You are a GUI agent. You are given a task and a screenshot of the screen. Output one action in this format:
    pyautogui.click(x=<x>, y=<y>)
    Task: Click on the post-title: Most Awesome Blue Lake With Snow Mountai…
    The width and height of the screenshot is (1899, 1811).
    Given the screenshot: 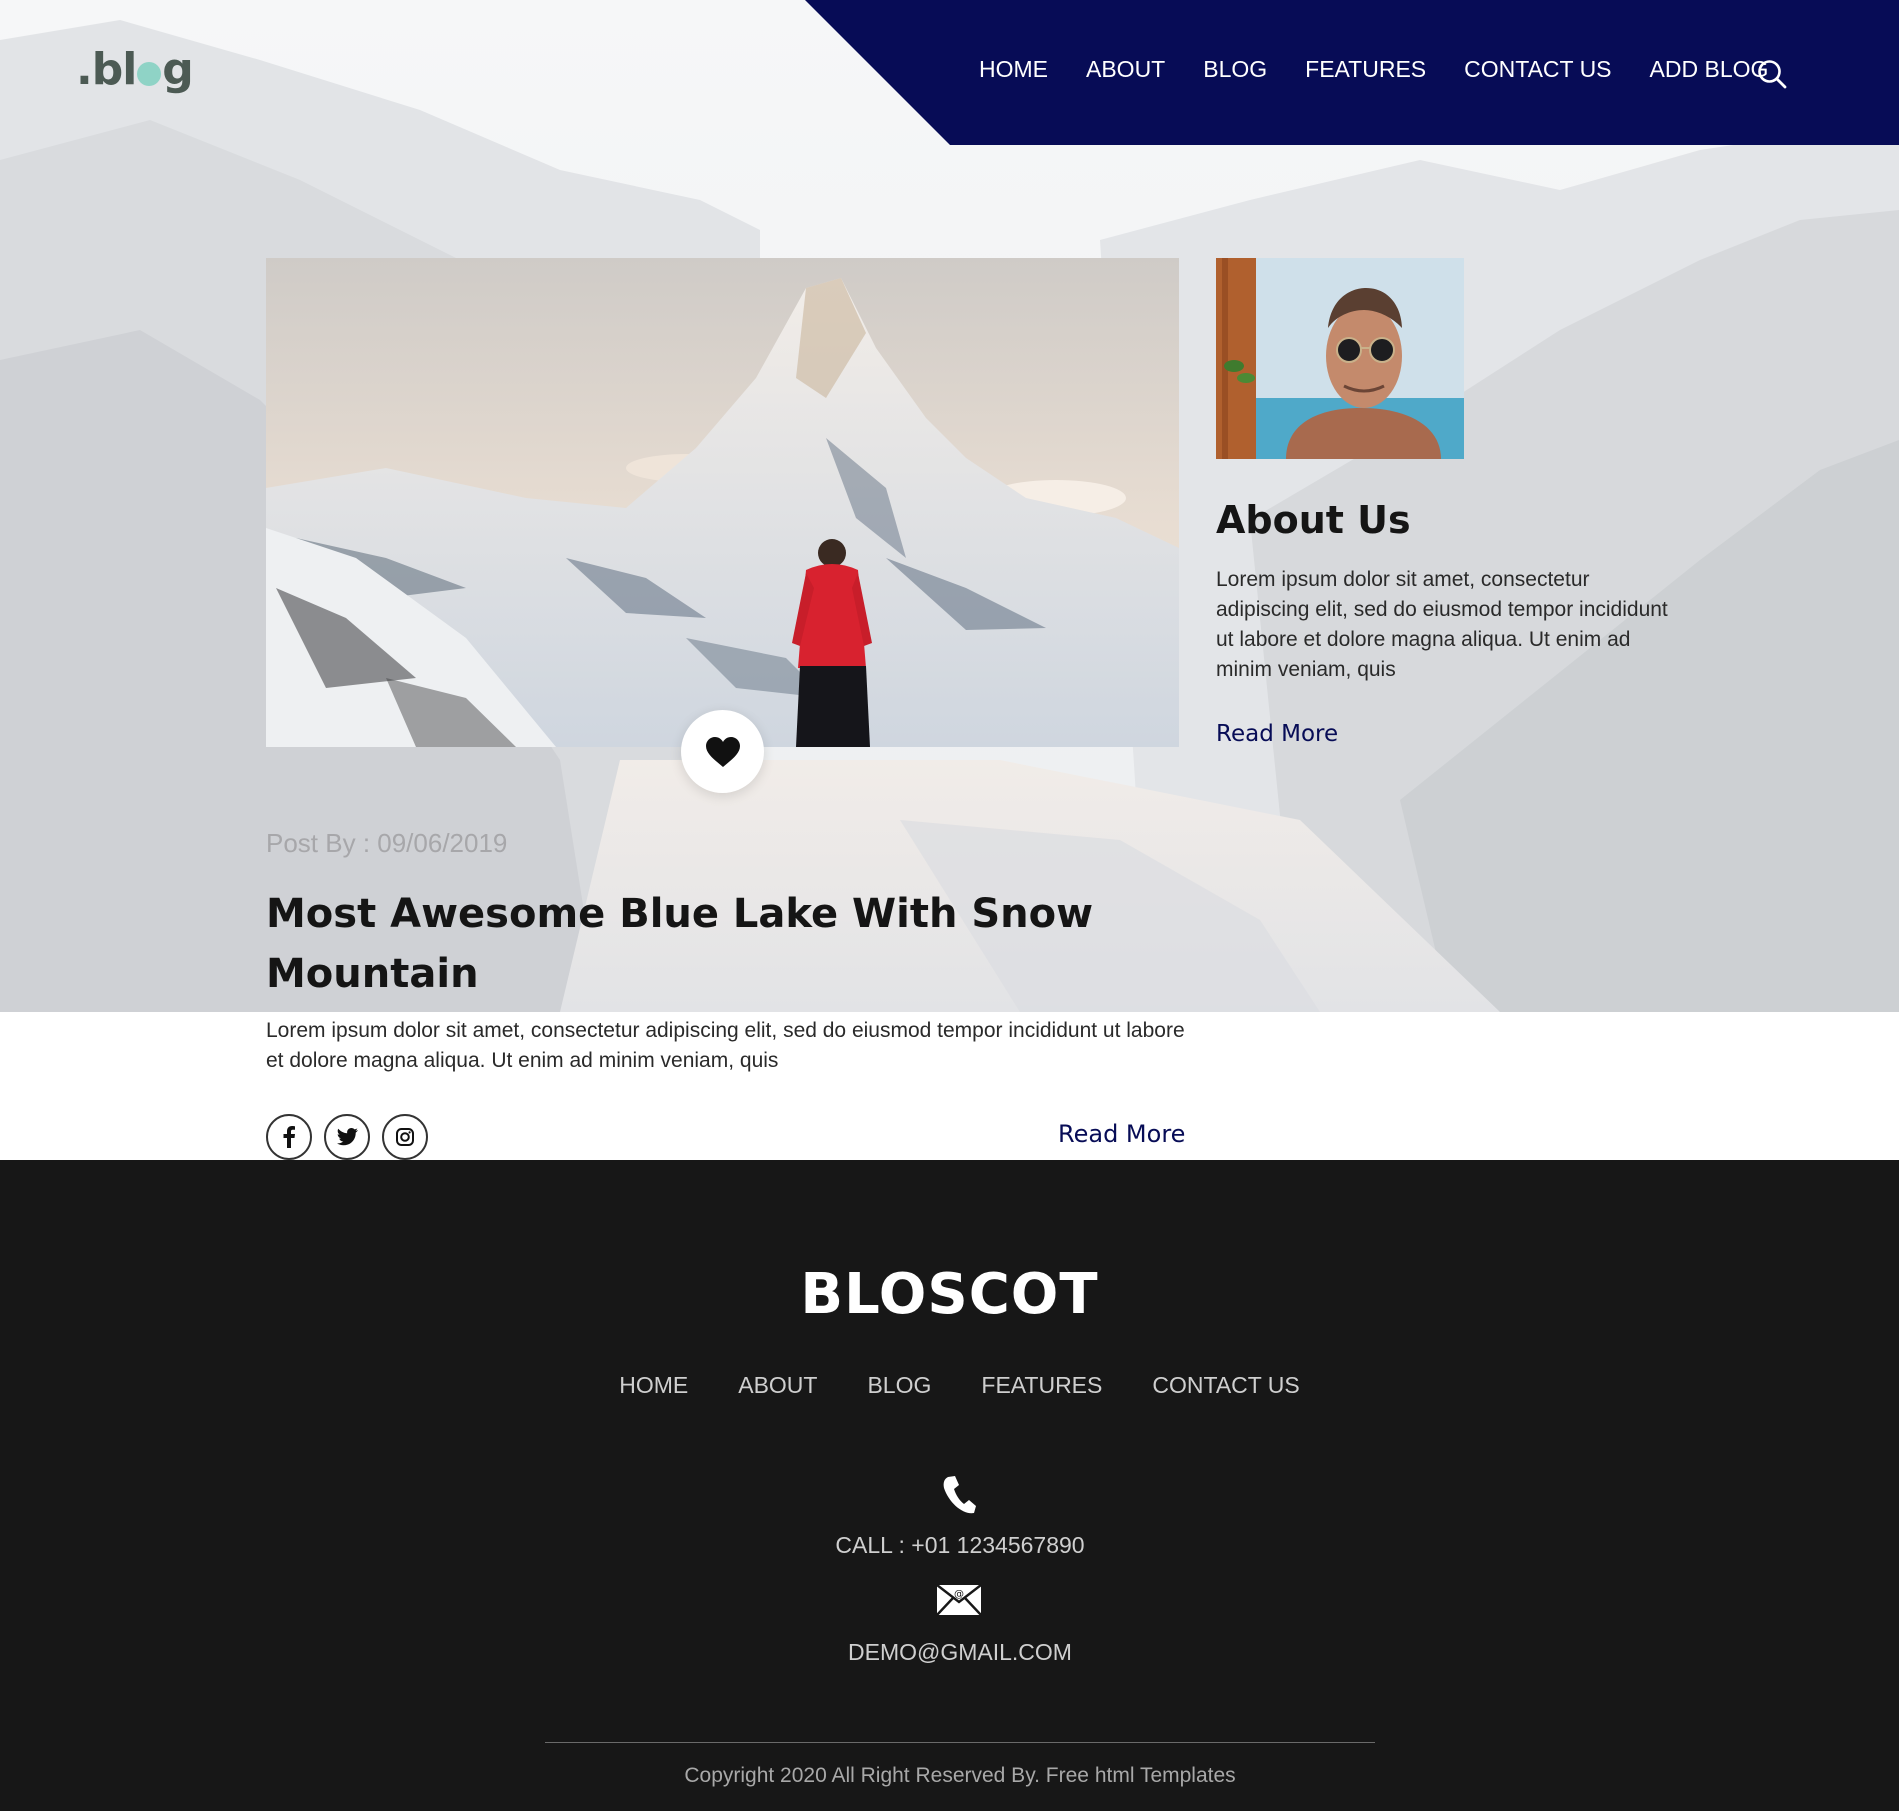 What is the action you would take?
    pyautogui.click(x=716, y=944)
    